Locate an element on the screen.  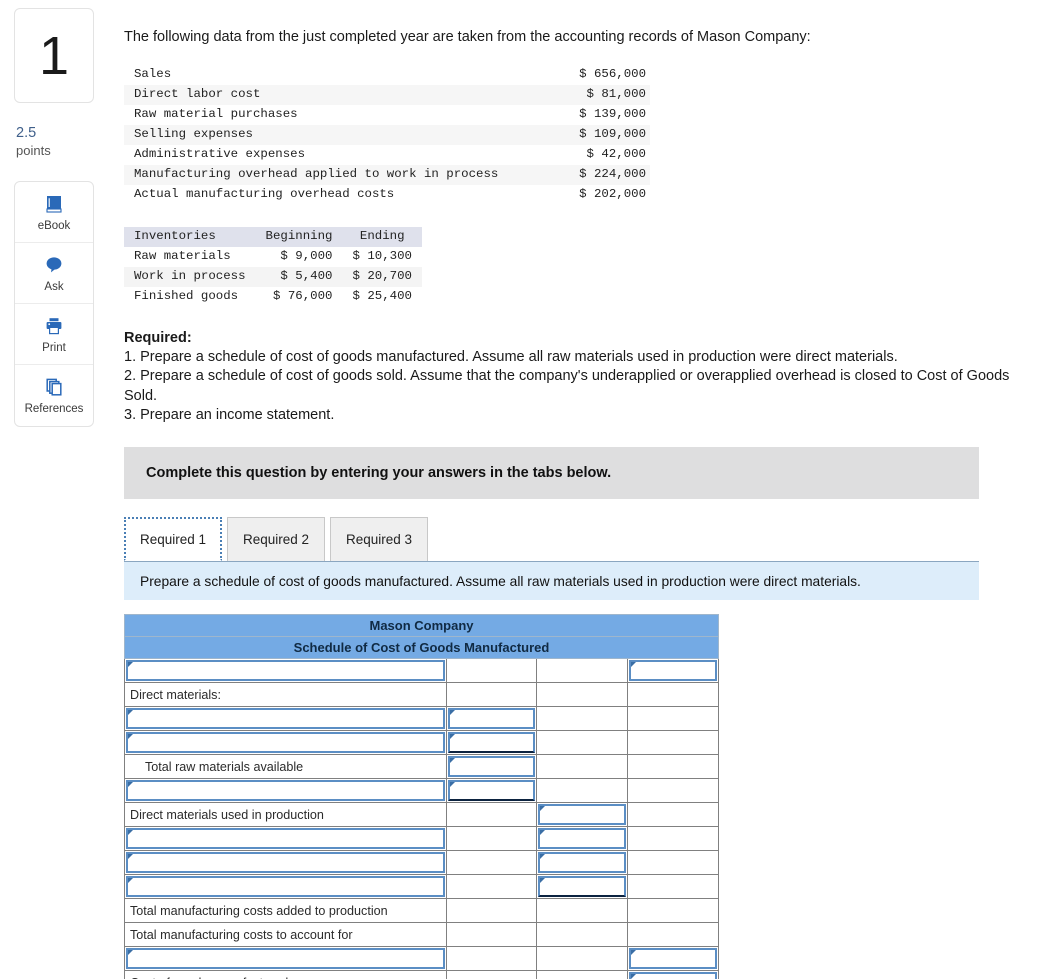
tool-ebook-label: eBook is located at coordinates (54, 225).